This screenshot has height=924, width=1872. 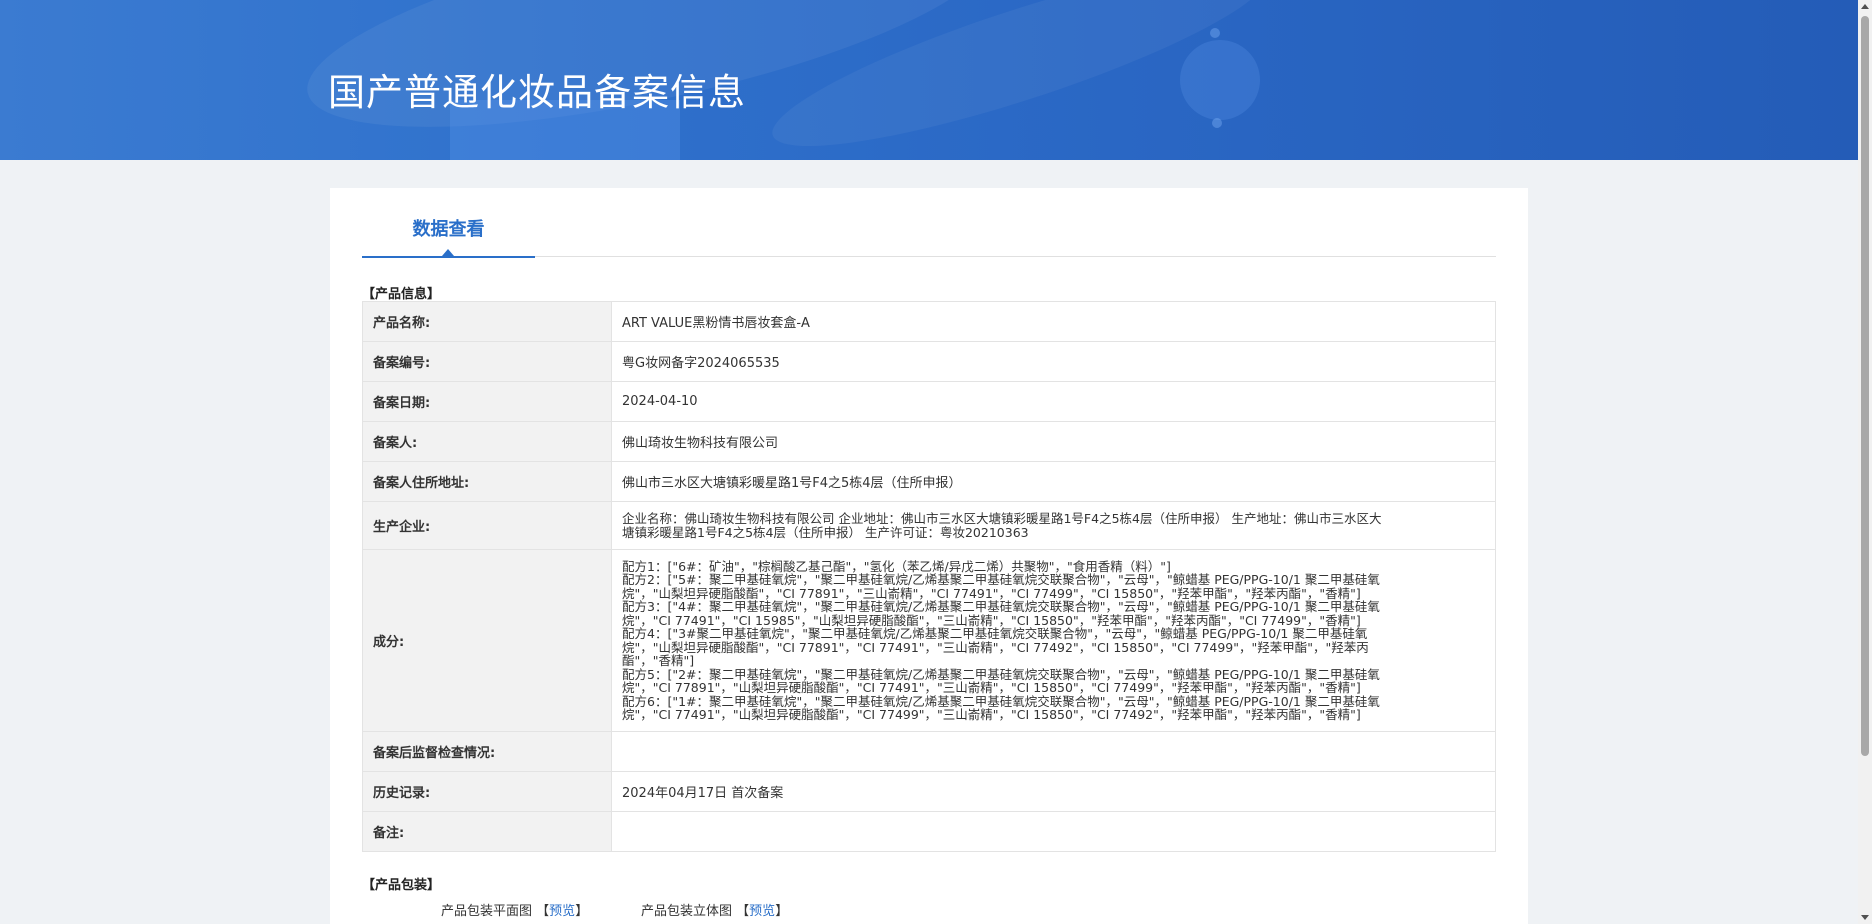 I want to click on row-value: 2024-04-10, so click(x=1053, y=401).